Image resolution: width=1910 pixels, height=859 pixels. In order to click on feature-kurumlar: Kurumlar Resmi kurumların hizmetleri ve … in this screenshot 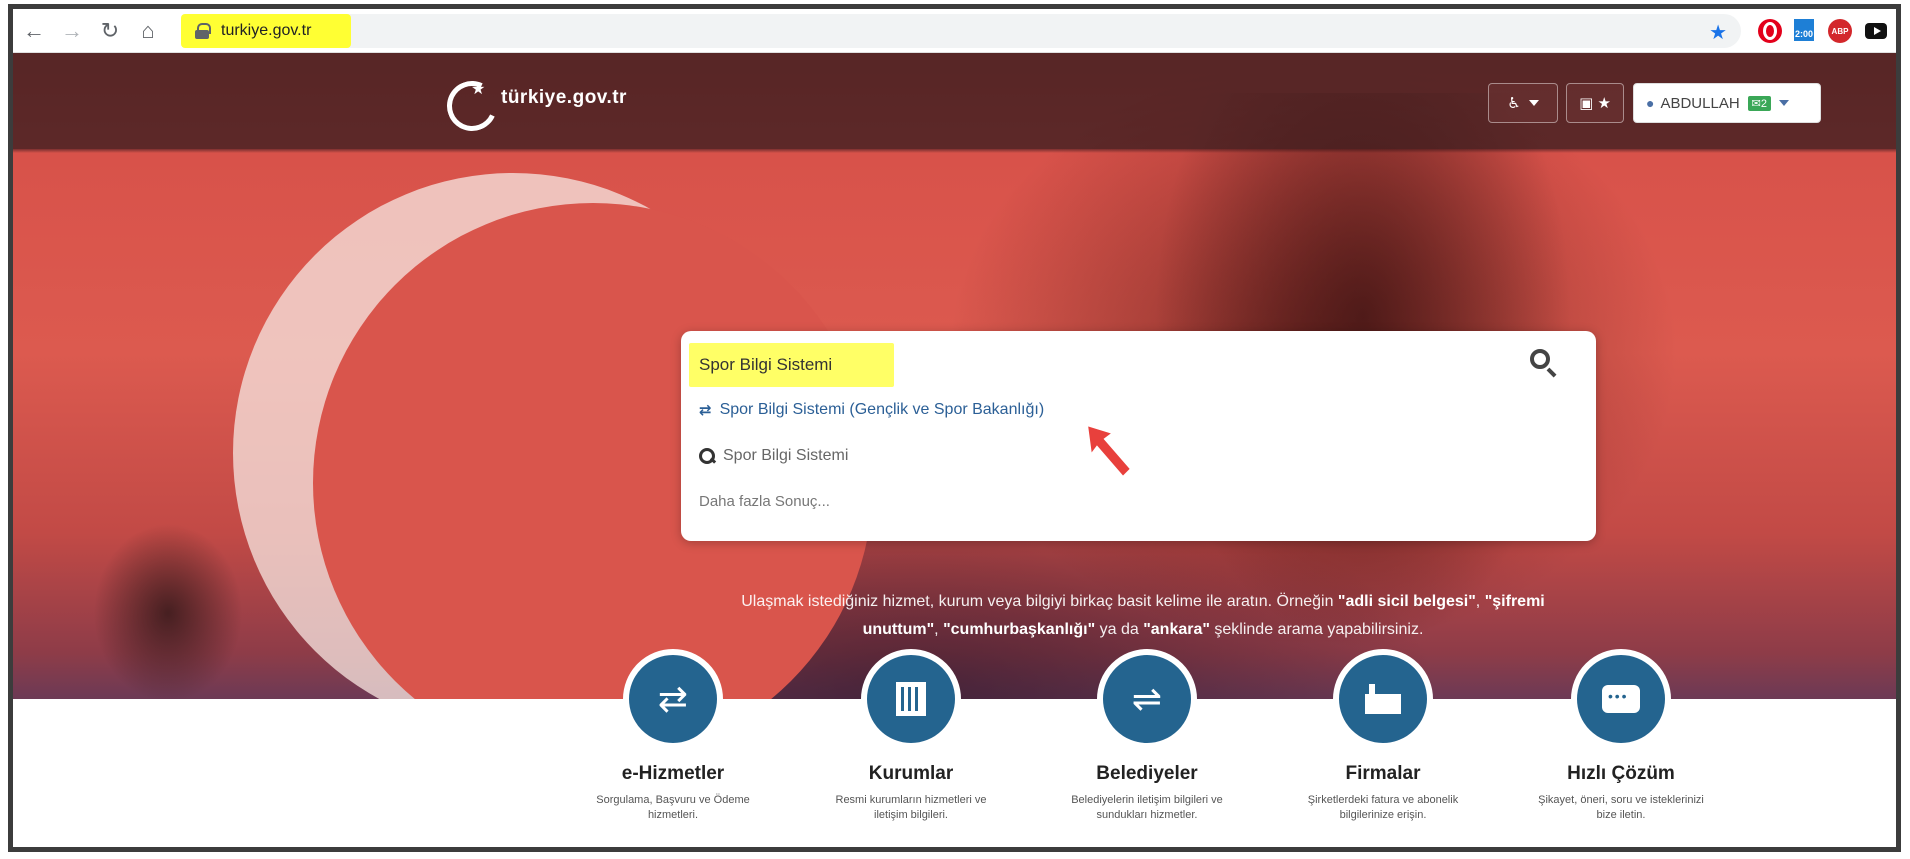, I will do `click(911, 736)`.